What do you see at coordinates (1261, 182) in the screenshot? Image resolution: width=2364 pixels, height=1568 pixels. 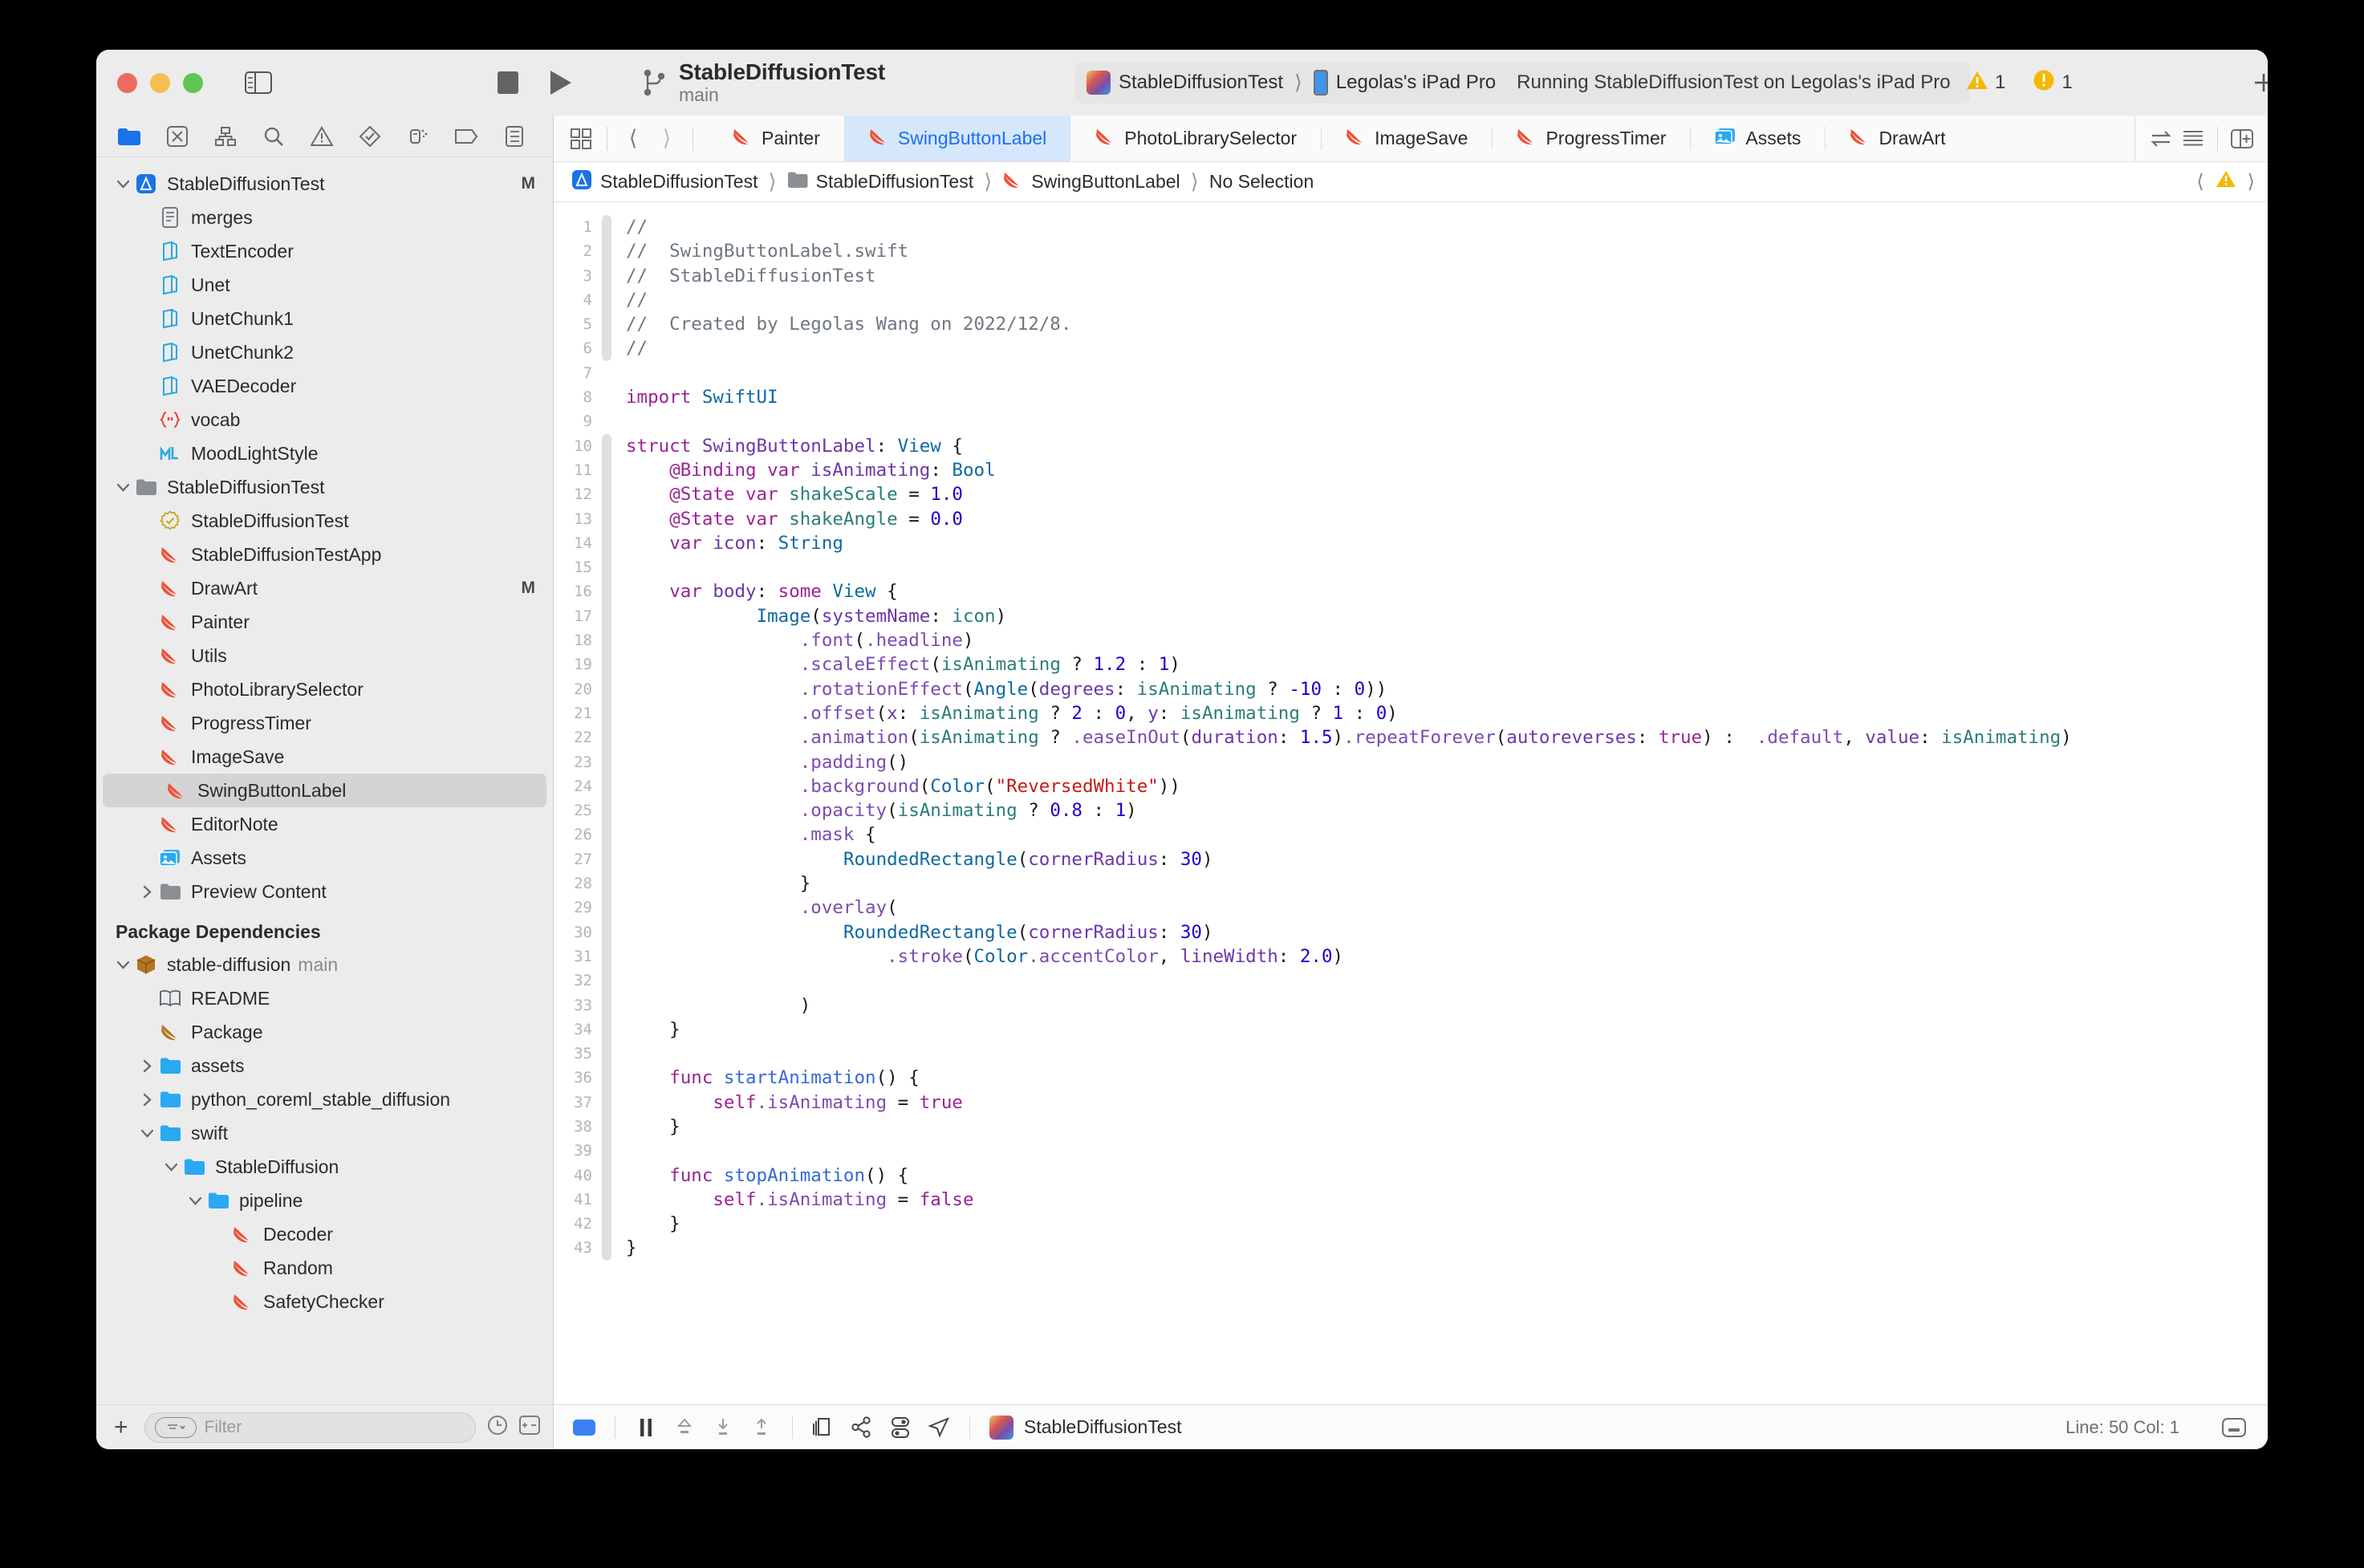 I see `breadcrumb-item-3: No Selection` at bounding box center [1261, 182].